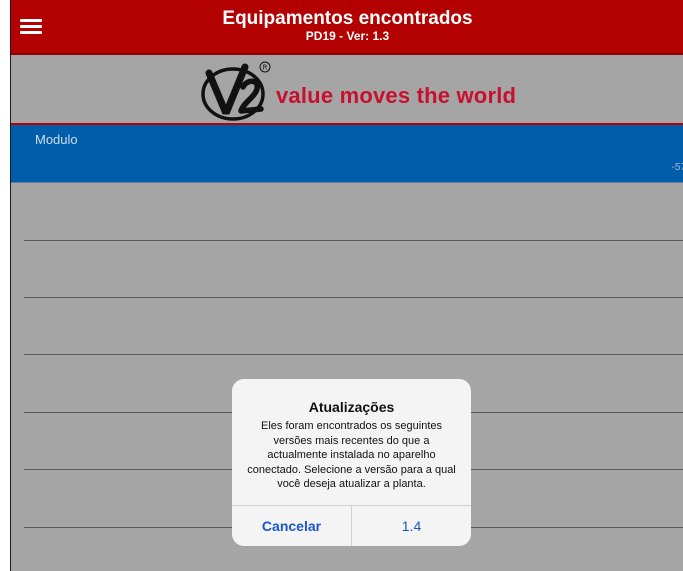  Describe the element at coordinates (347, 36) in the screenshot. I see `device-version: PD19 - Ver: 1.3` at that location.